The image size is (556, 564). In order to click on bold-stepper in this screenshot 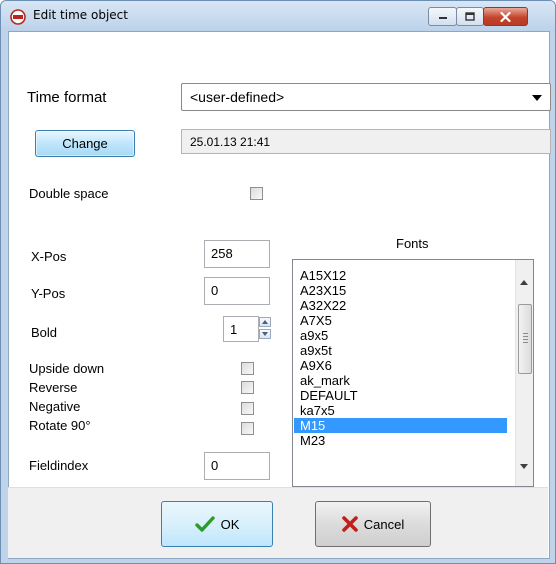, I will do `click(265, 328)`.